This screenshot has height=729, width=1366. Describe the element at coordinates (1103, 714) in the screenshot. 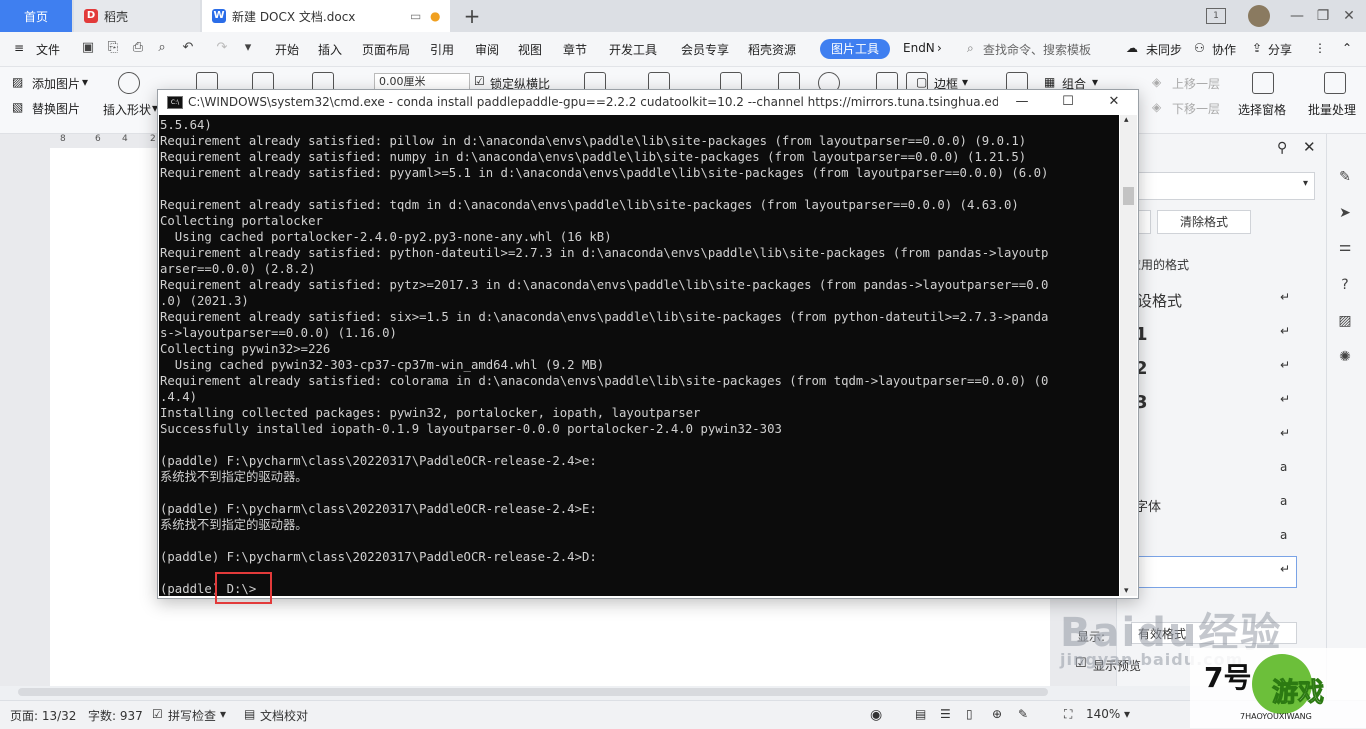

I see `zoom-level: 140%` at that location.